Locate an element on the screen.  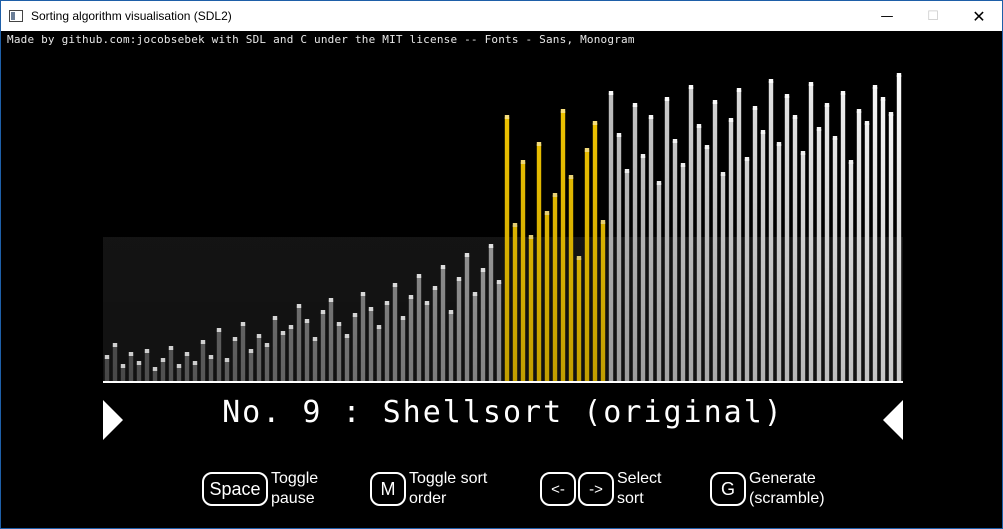
control-select-sort: <- -> Select sort is located at coordinates (600, 489).